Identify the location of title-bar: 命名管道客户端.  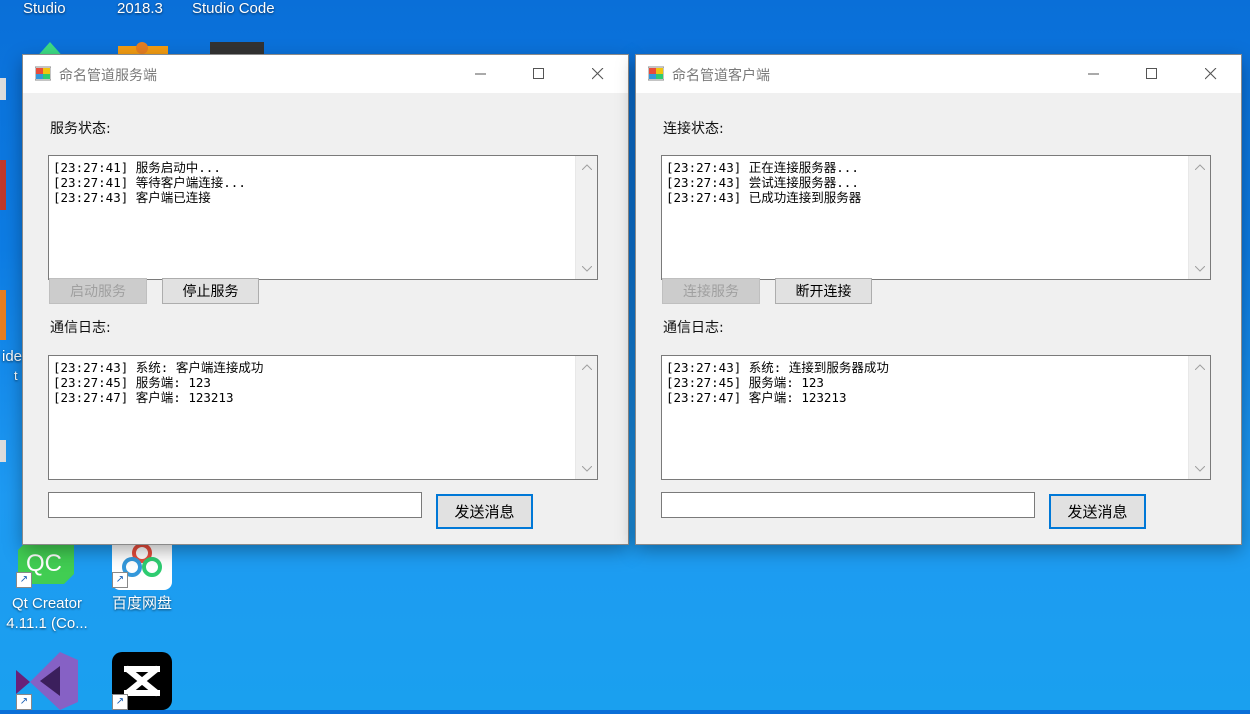
(938, 74).